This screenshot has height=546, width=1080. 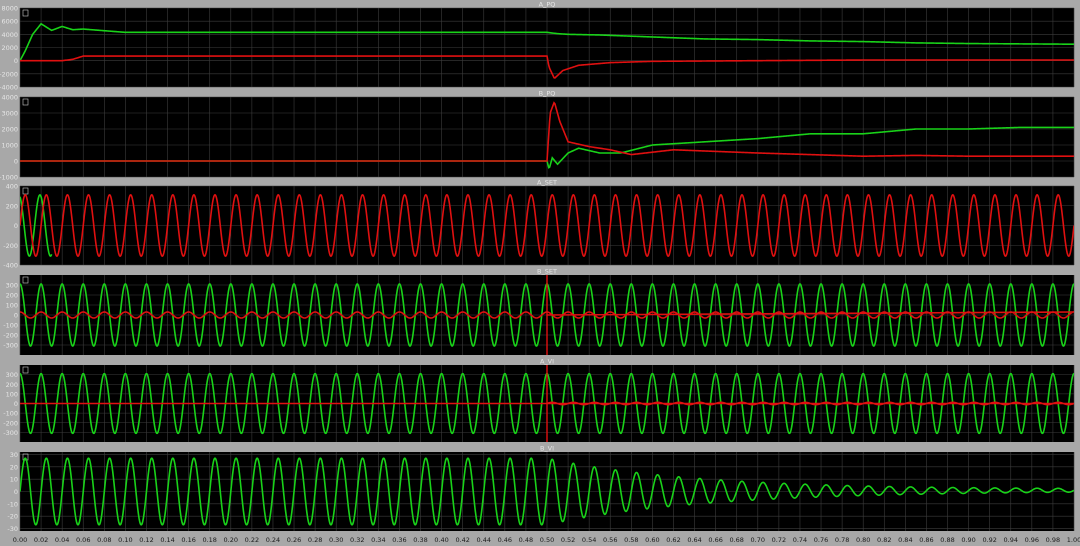 I want to click on x-tick-label: 0.72, so click(x=779, y=540).